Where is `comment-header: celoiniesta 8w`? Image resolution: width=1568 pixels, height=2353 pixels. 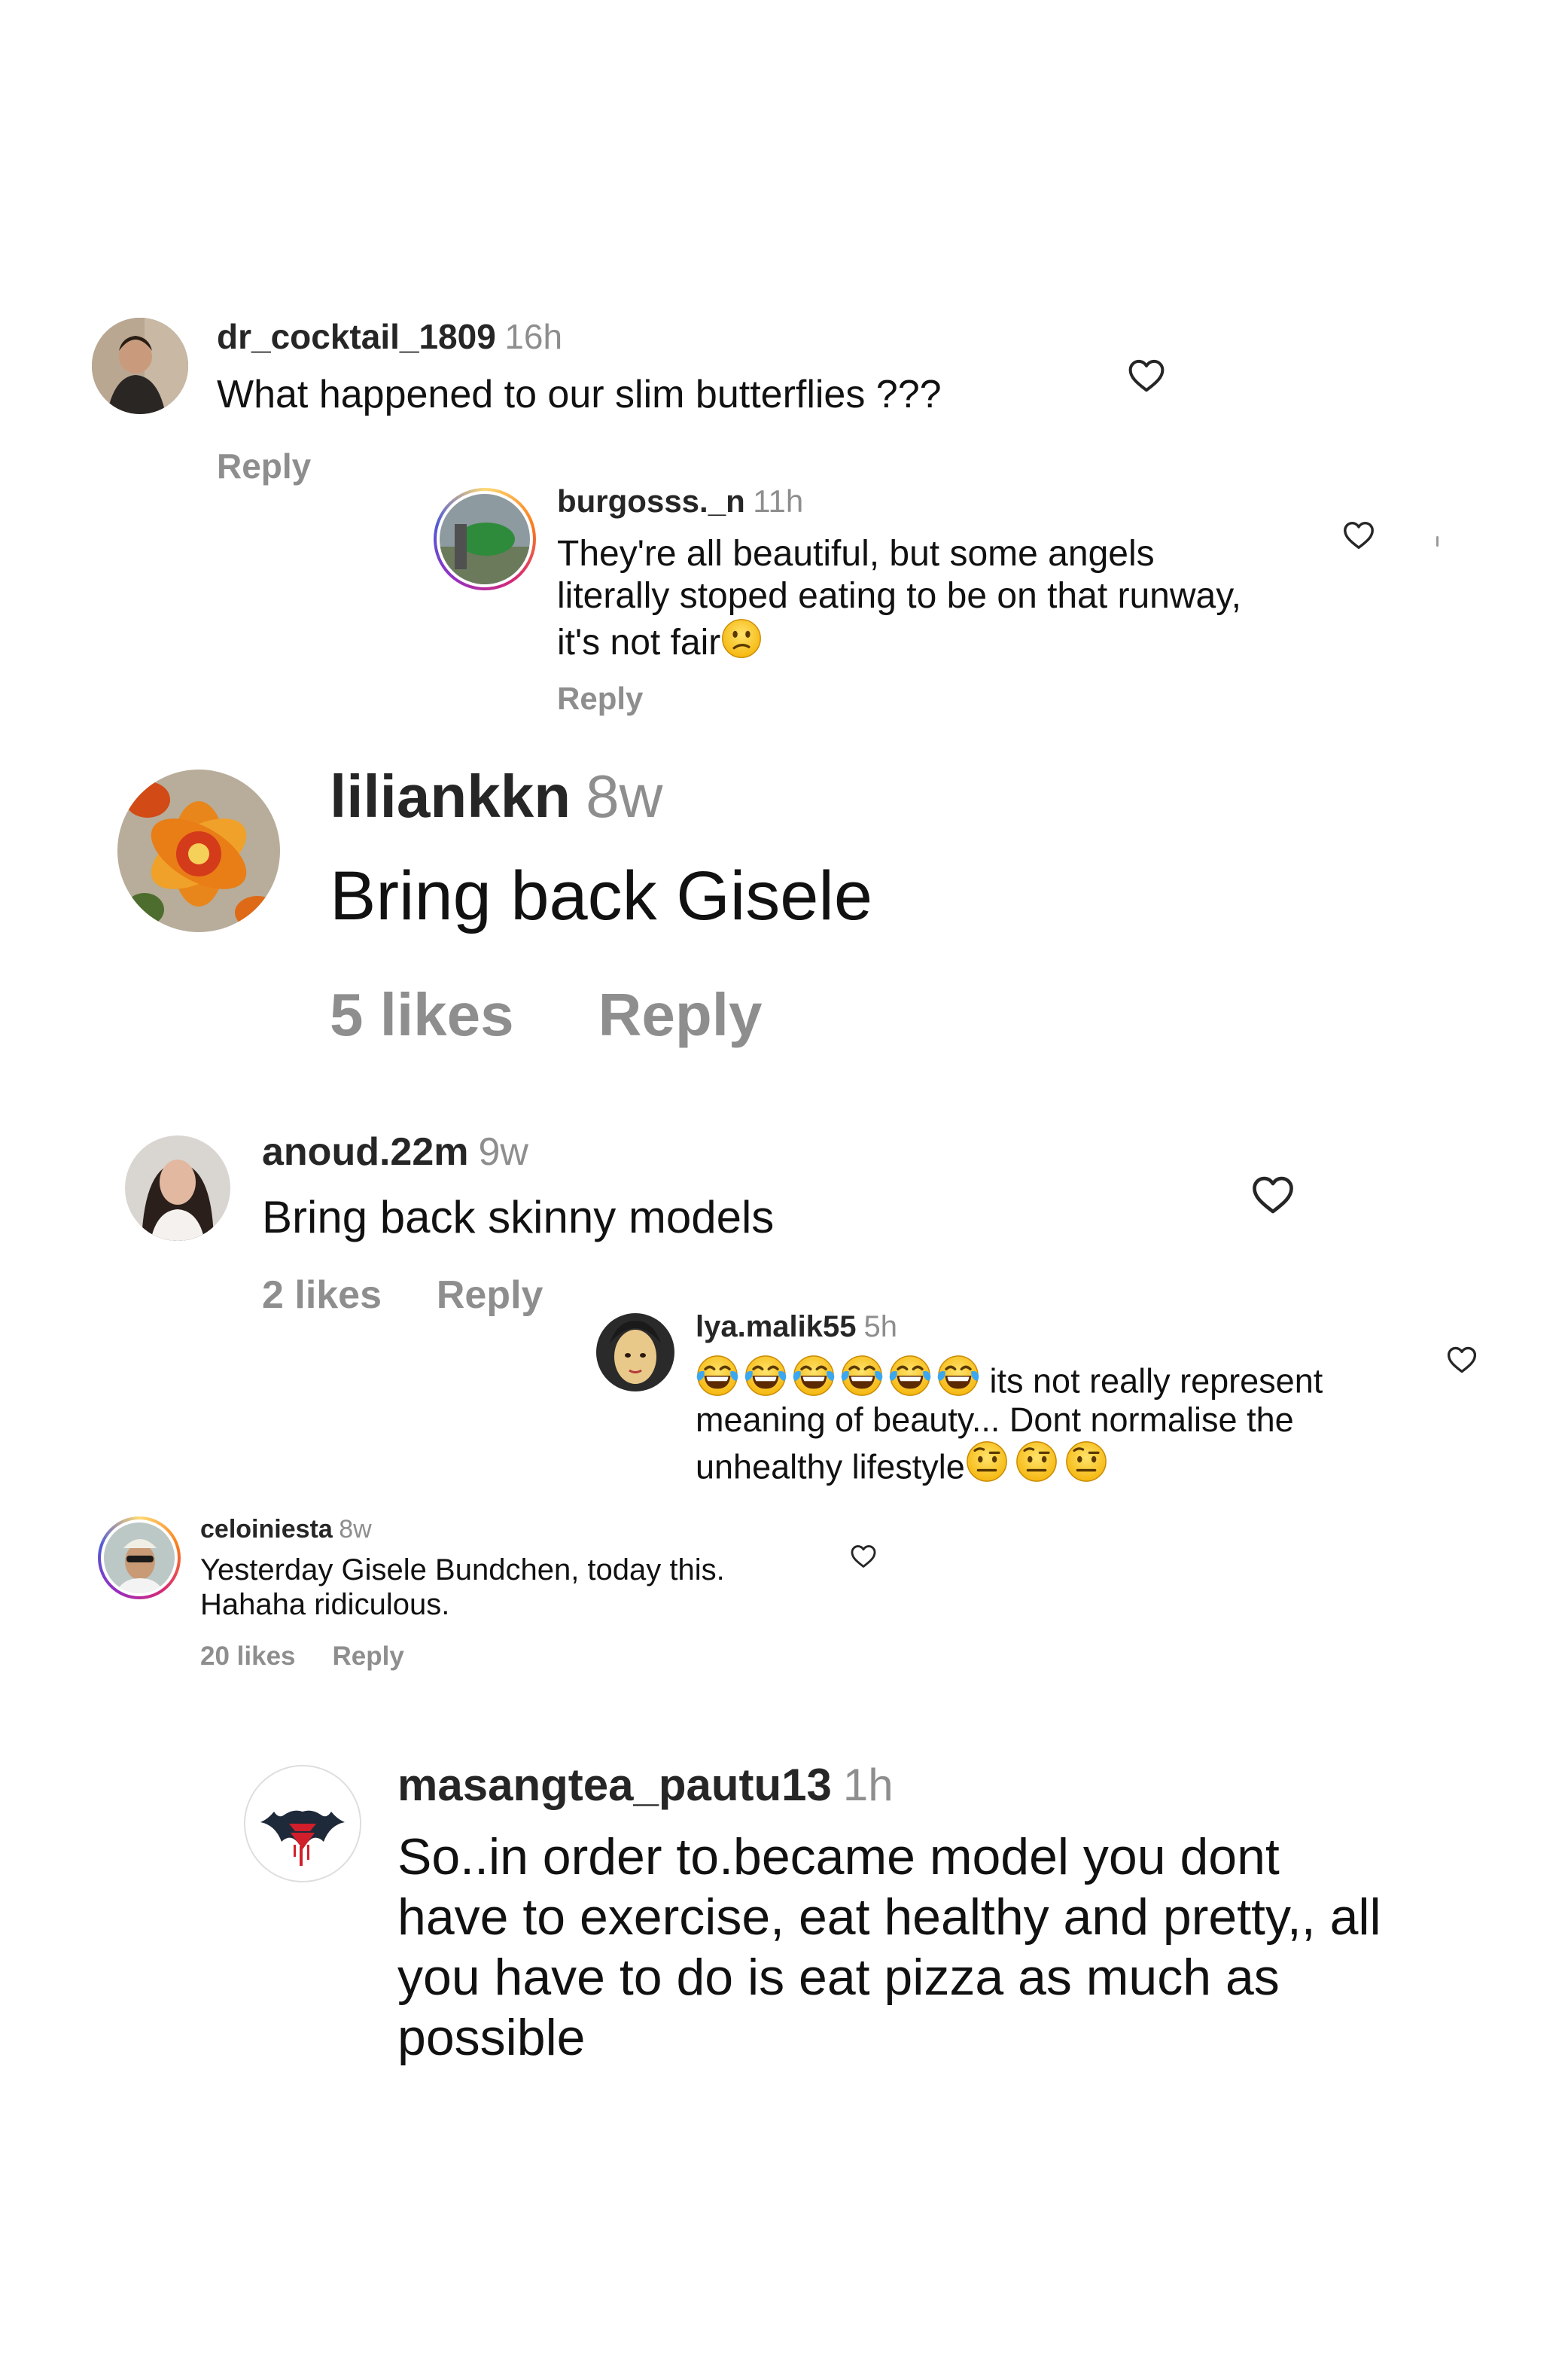
comment-header: celoiniesta 8w is located at coordinates (286, 1529).